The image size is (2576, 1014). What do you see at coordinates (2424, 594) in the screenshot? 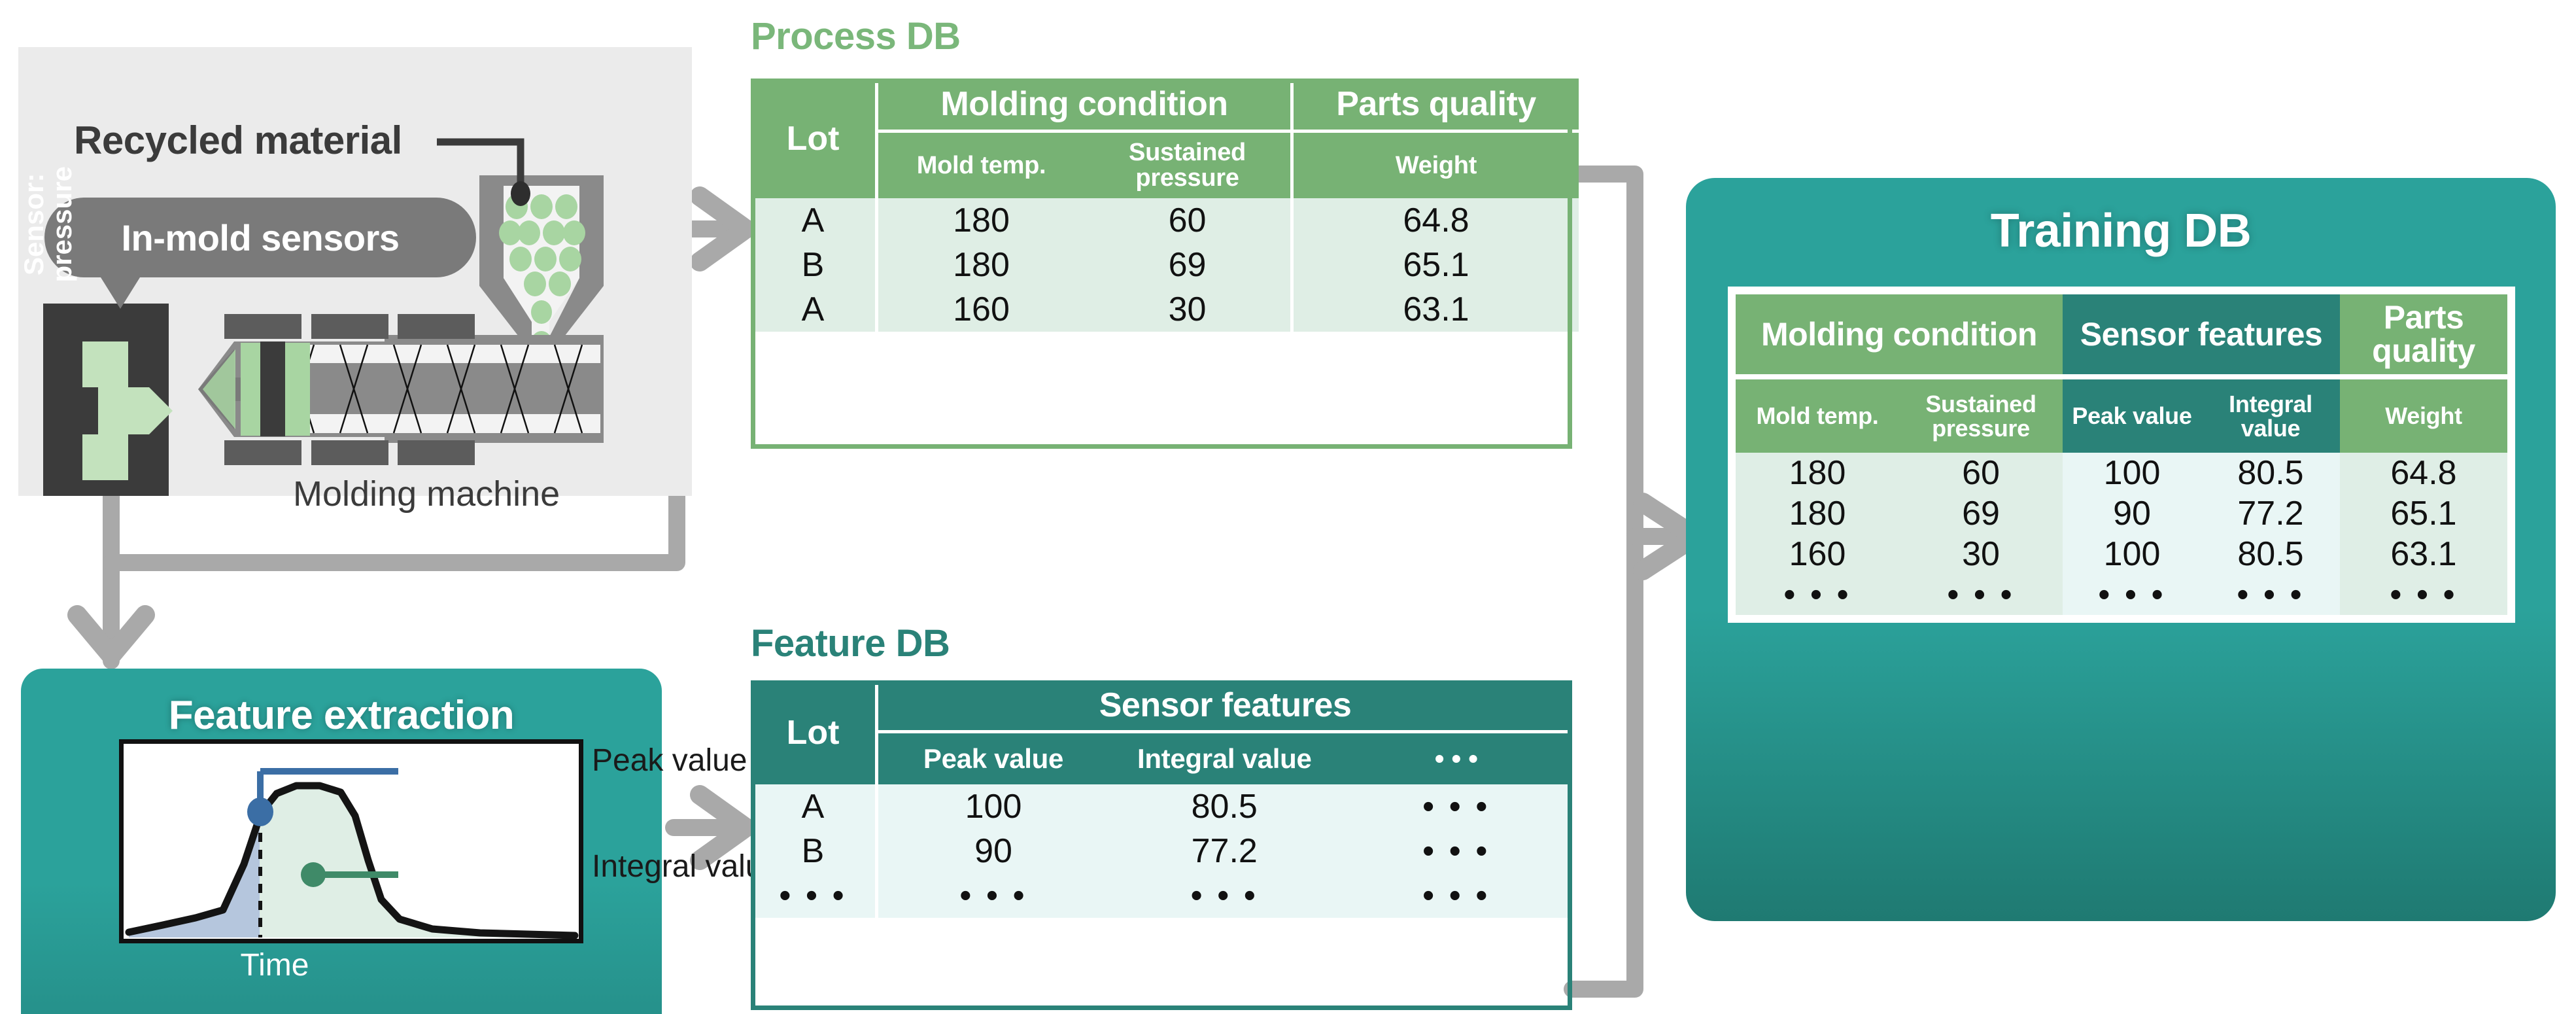
I see `cell-weight: • • •` at bounding box center [2424, 594].